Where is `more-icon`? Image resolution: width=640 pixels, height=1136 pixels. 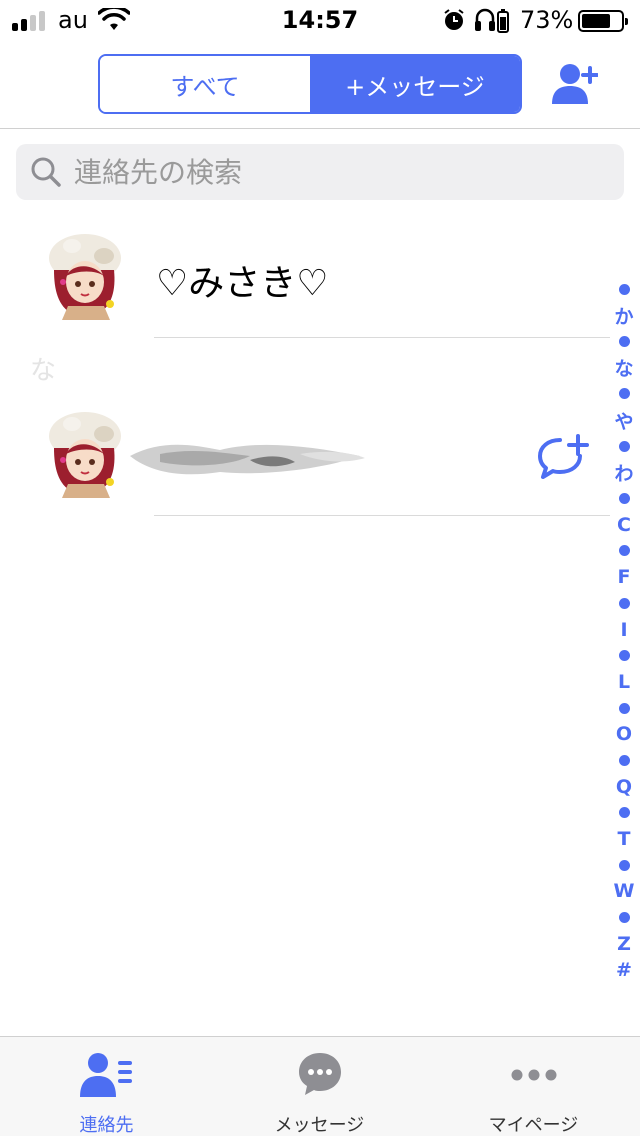 more-icon is located at coordinates (533, 1075).